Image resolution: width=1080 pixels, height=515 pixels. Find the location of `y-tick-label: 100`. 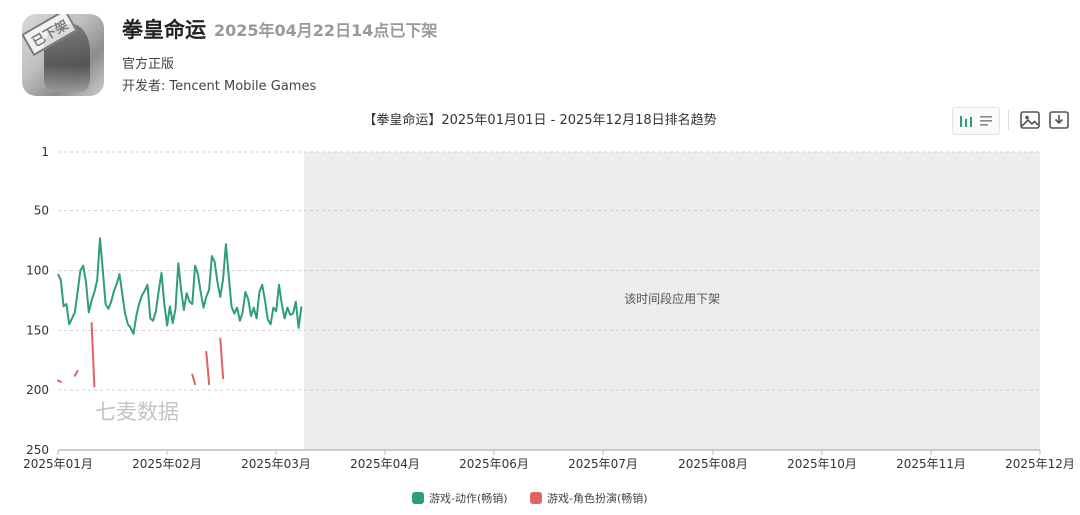

y-tick-label: 100 is located at coordinates (37, 270).